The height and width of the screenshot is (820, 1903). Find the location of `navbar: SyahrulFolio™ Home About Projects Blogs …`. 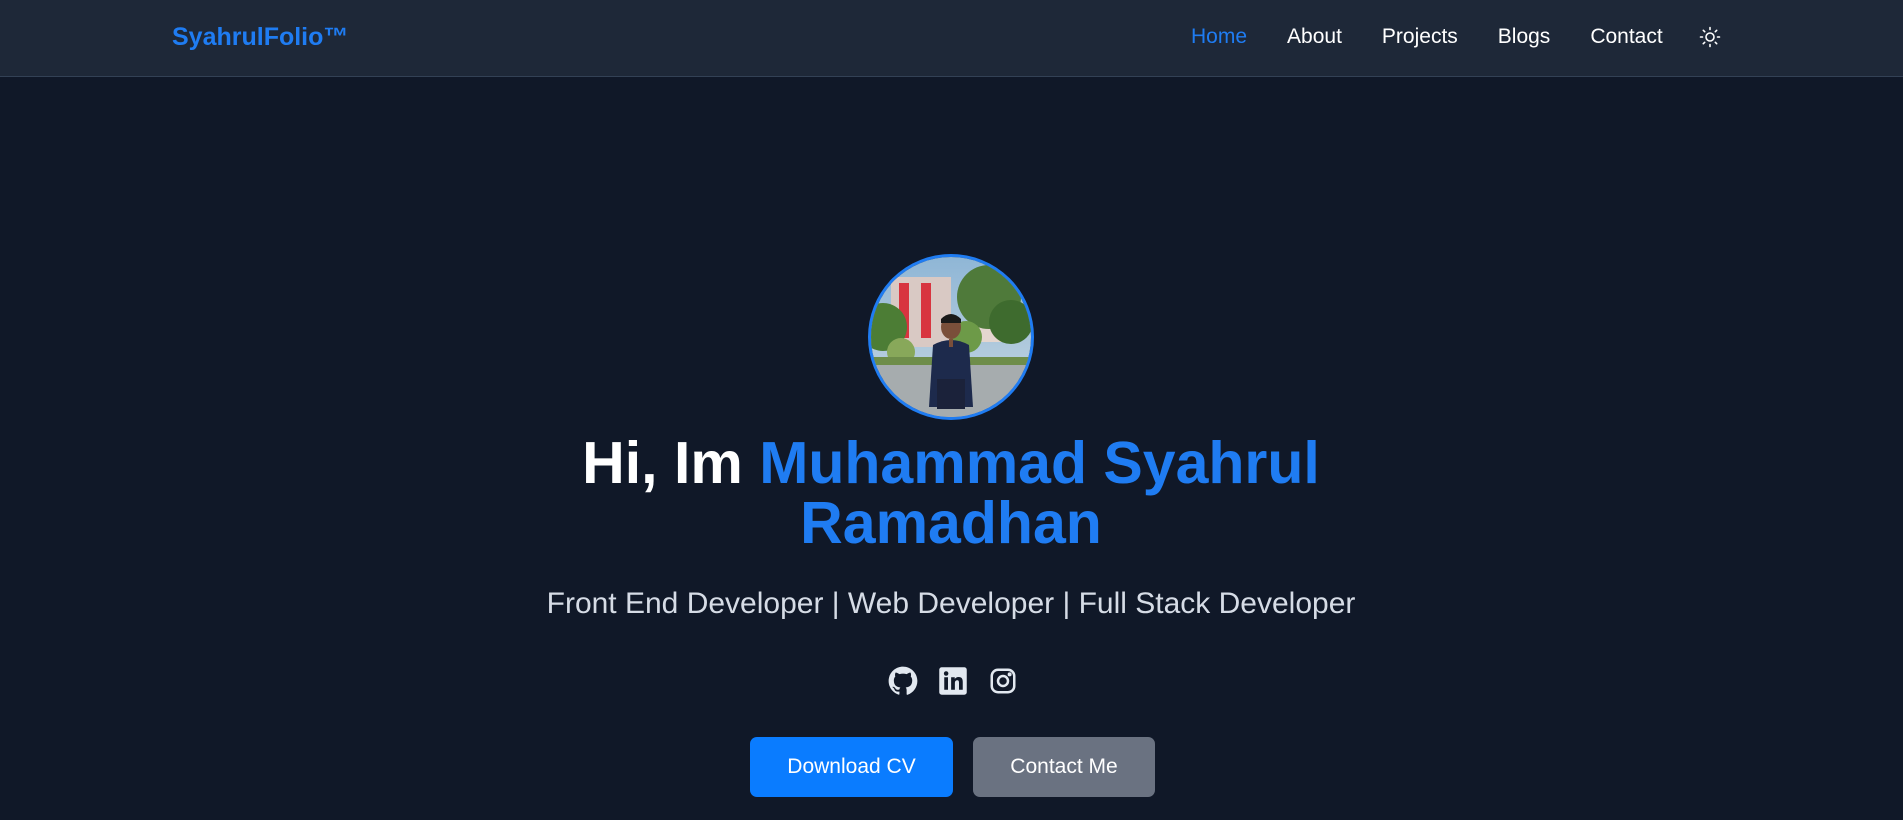

navbar: SyahrulFolio™ Home About Projects Blogs … is located at coordinates (951, 38).